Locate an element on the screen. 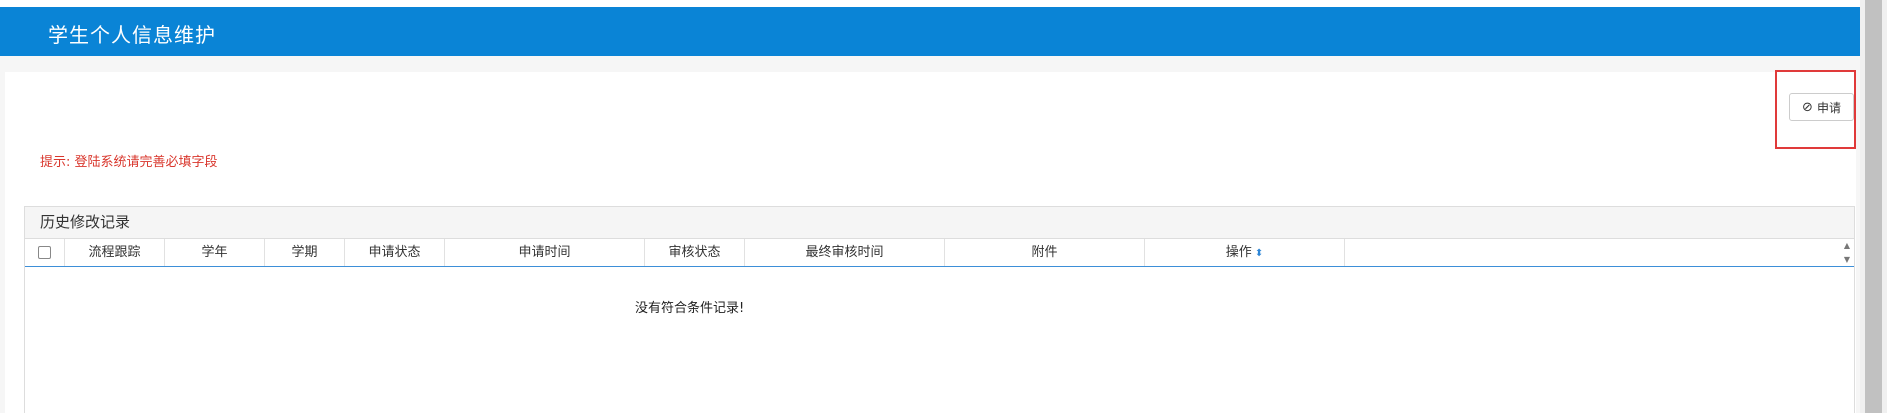 Image resolution: width=1887 pixels, height=413 pixels. column-header: 申请状态 is located at coordinates (395, 252).